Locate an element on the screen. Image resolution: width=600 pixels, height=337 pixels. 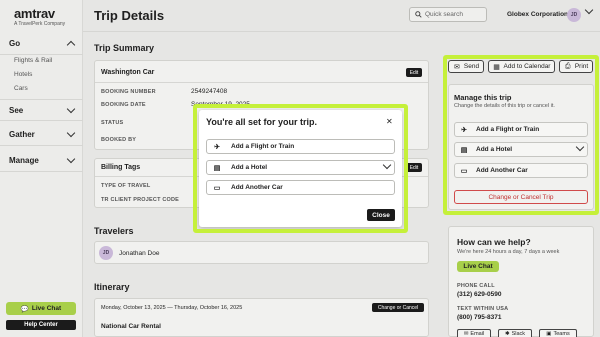
add-flight-button: ✈ Add a Flight or Train is located at coordinates (521, 129).